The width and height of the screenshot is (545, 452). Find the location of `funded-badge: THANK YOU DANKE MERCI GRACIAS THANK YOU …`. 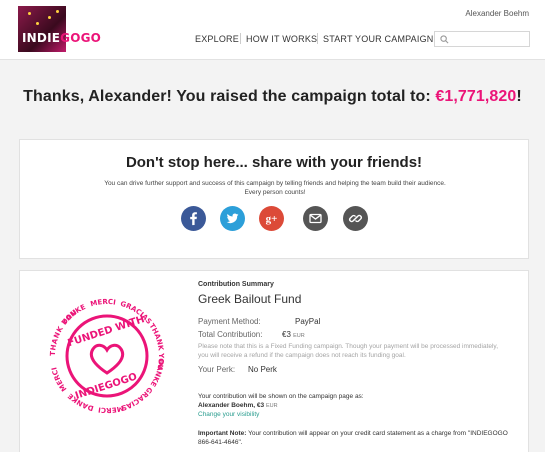

funded-badge: THANK YOU DANKE MERCI GRACIAS THANK YOU … is located at coordinates (107, 356).